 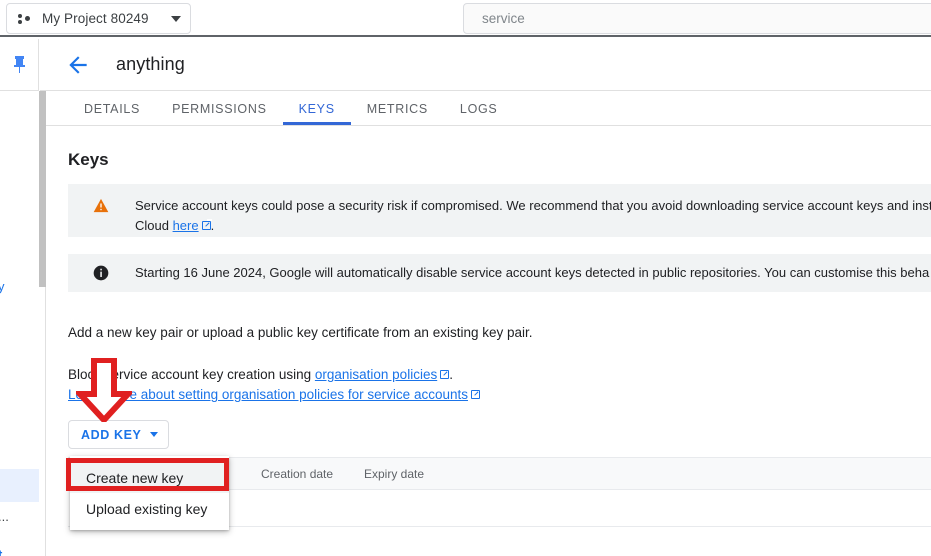 What do you see at coordinates (42, 189) in the screenshot?
I see `sidebar-scrollbar-thumb` at bounding box center [42, 189].